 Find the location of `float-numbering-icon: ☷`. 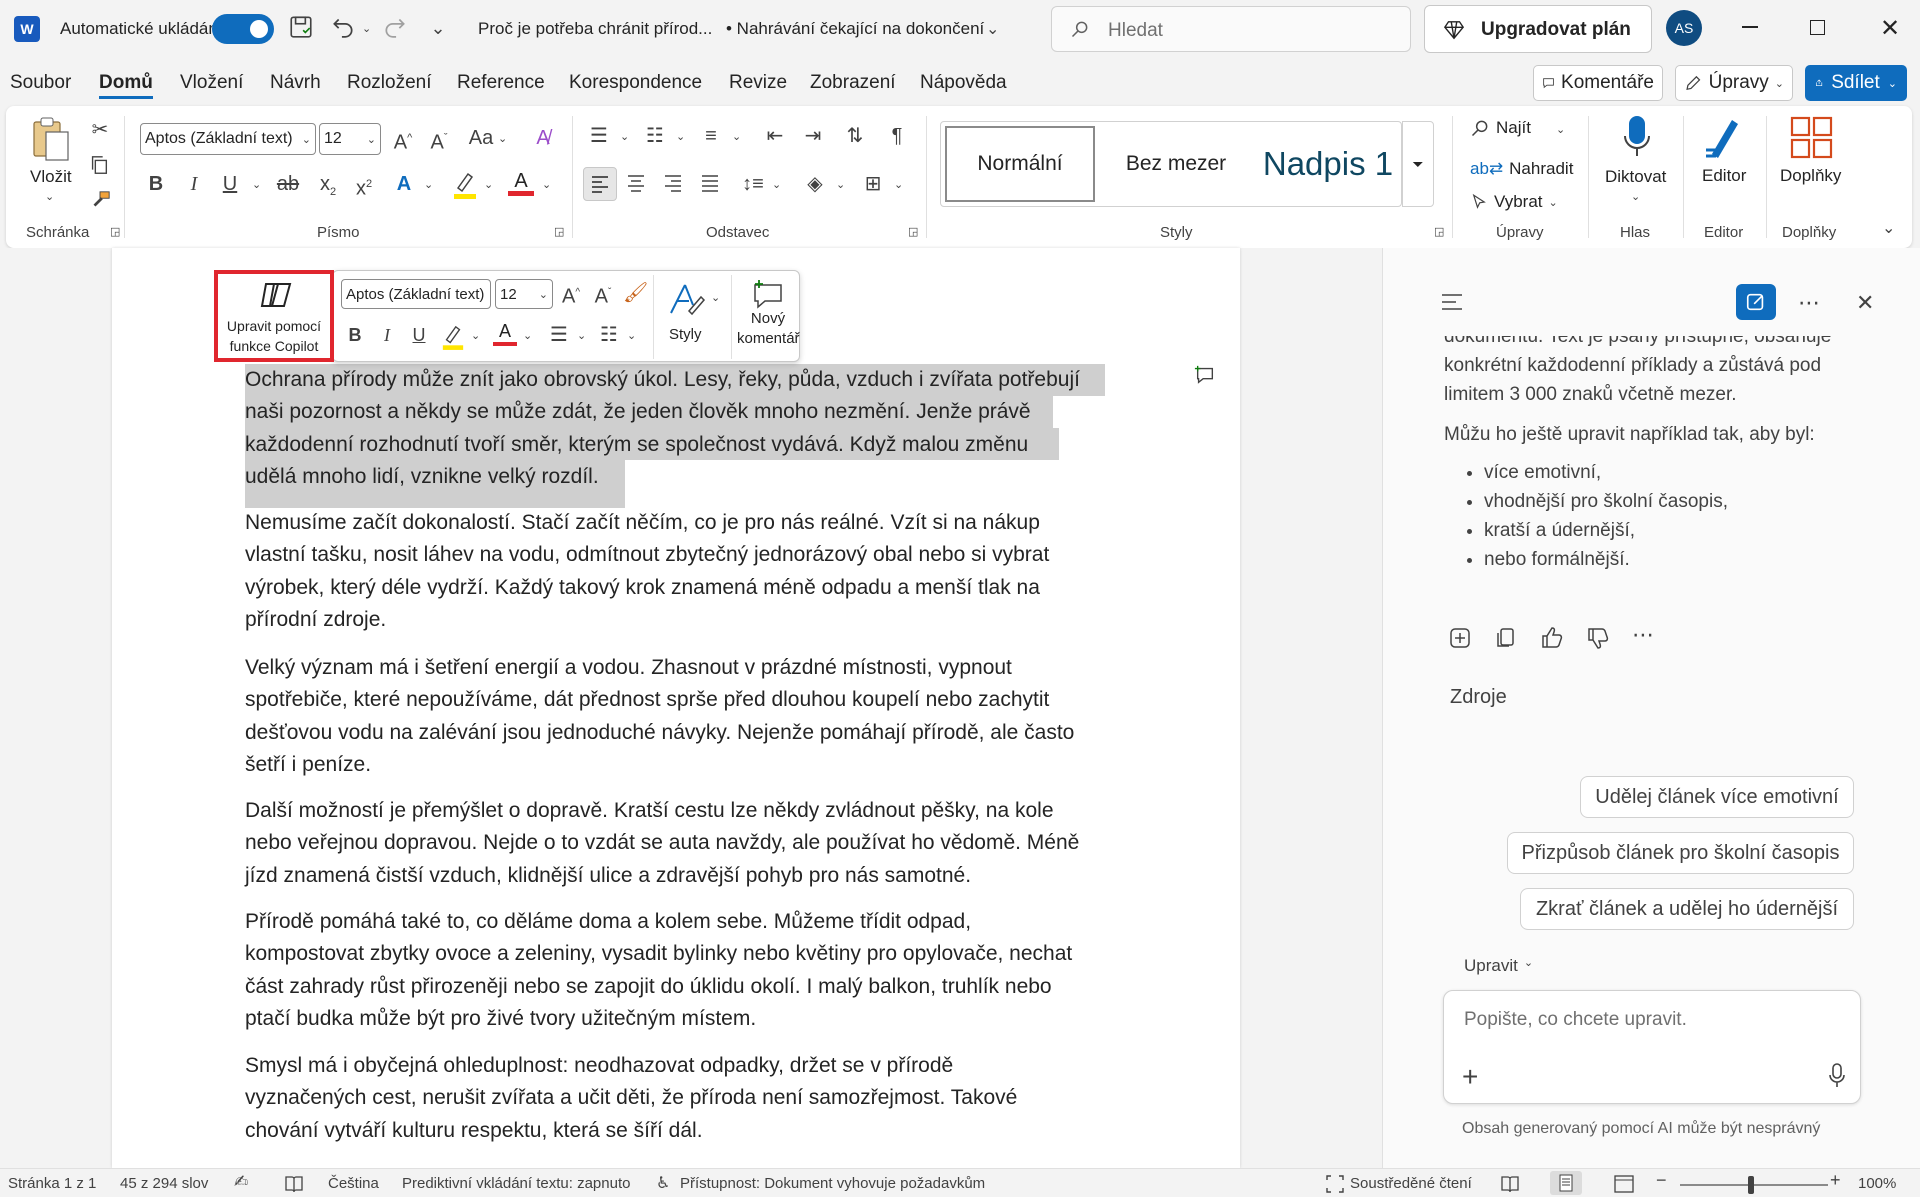

float-numbering-icon: ☷ is located at coordinates (609, 335).